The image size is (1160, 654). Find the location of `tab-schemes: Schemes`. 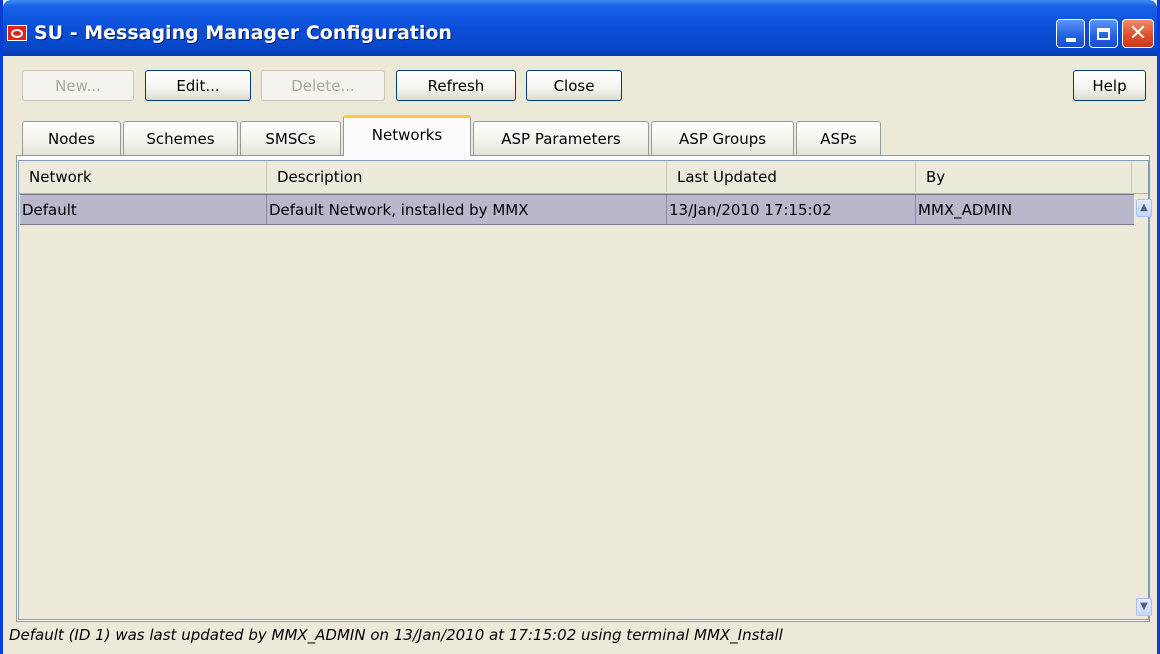

tab-schemes: Schemes is located at coordinates (180, 138).